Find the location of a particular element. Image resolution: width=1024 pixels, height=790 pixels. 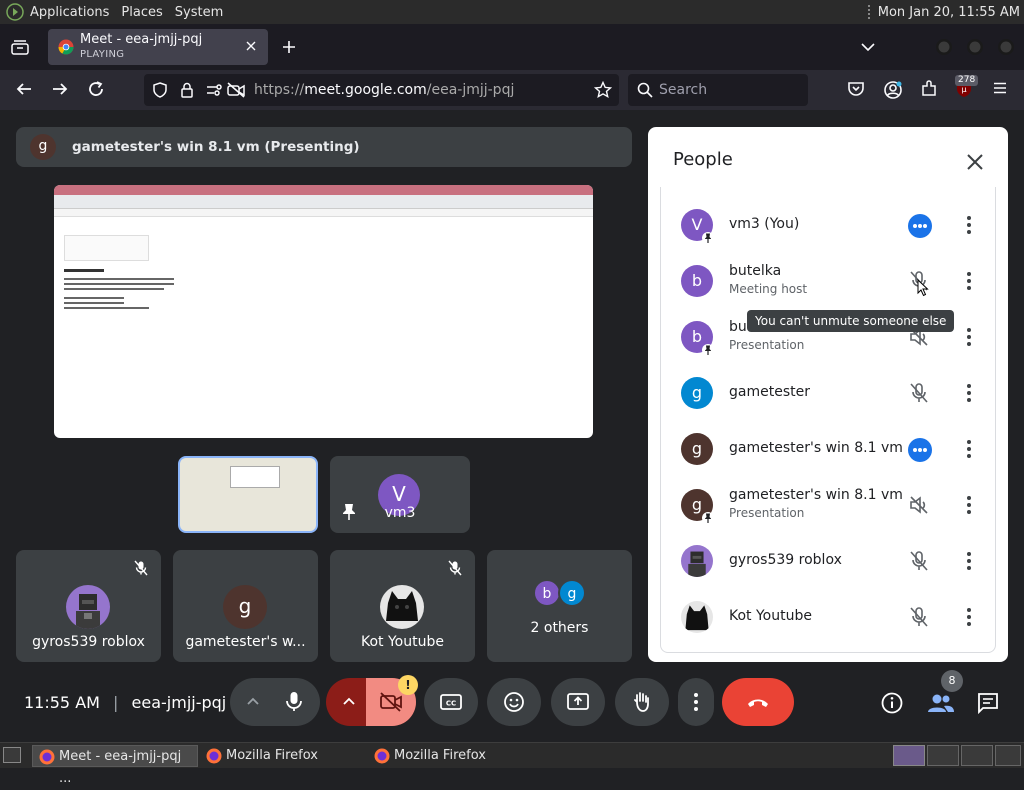

taskbar-item-firefox-2: Mozilla Firefox is located at coordinates (451, 756).